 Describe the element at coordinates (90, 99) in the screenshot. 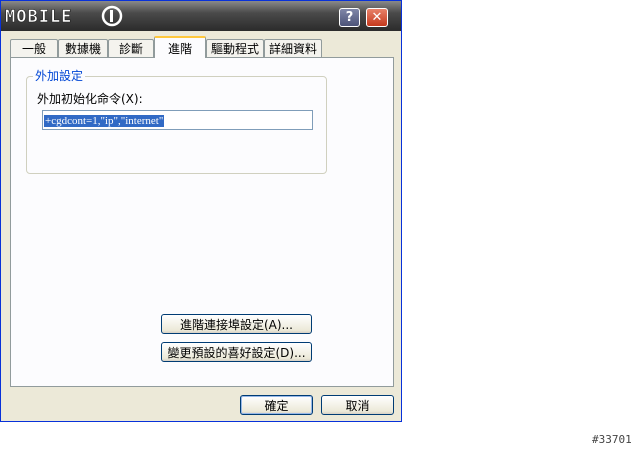

I see `extra-init-label: 外加初始化命令(X):` at that location.